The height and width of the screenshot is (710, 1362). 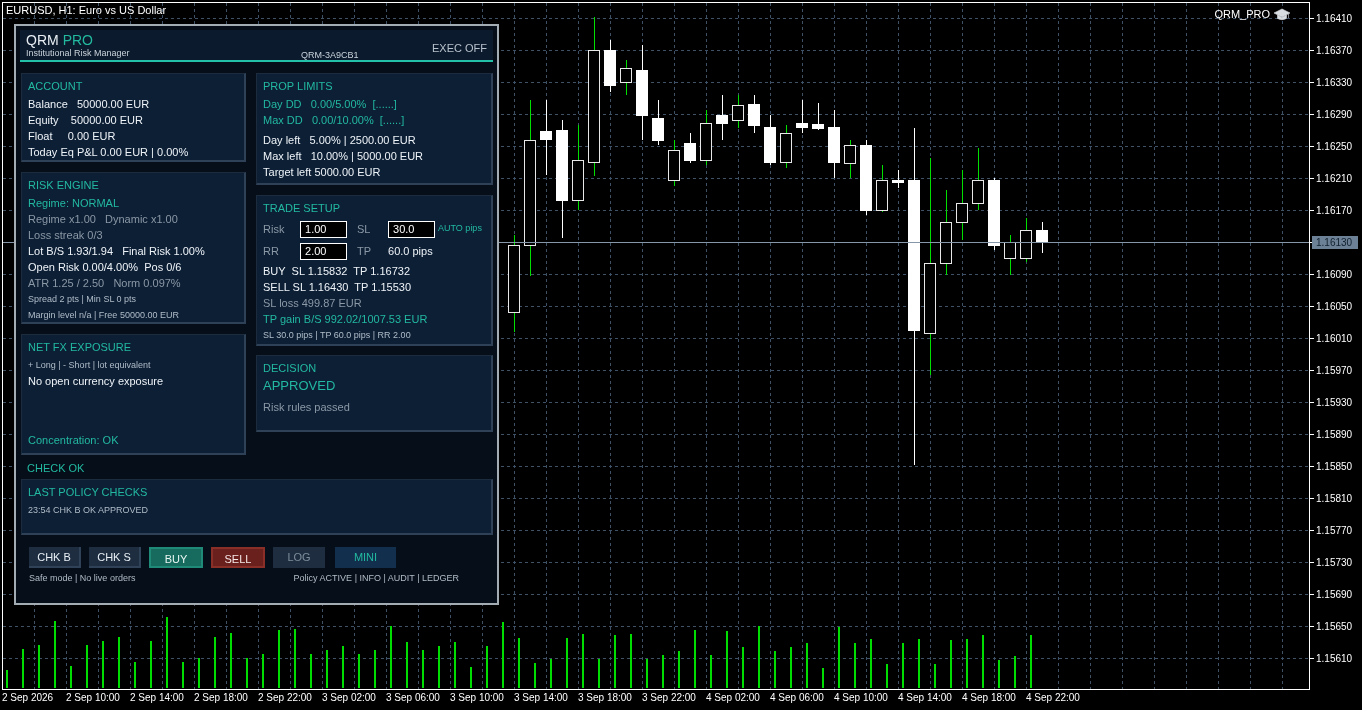 What do you see at coordinates (157, 697) in the screenshot?
I see `time-label: 2 Sep 14:00` at bounding box center [157, 697].